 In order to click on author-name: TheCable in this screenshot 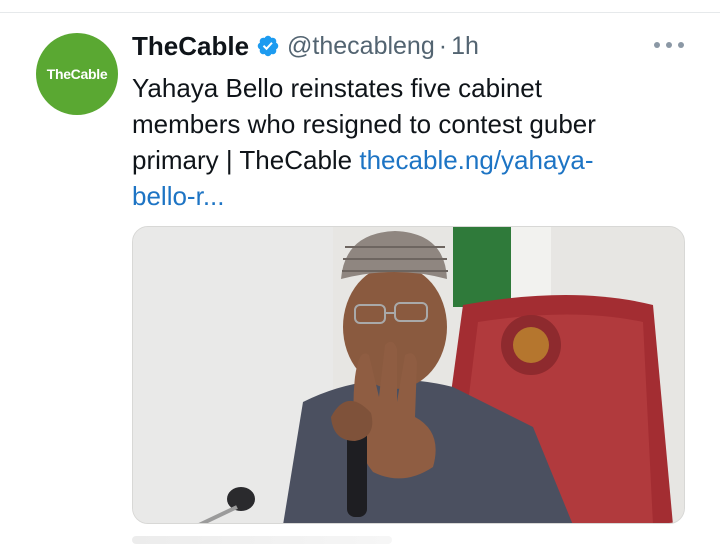, I will do `click(190, 46)`.